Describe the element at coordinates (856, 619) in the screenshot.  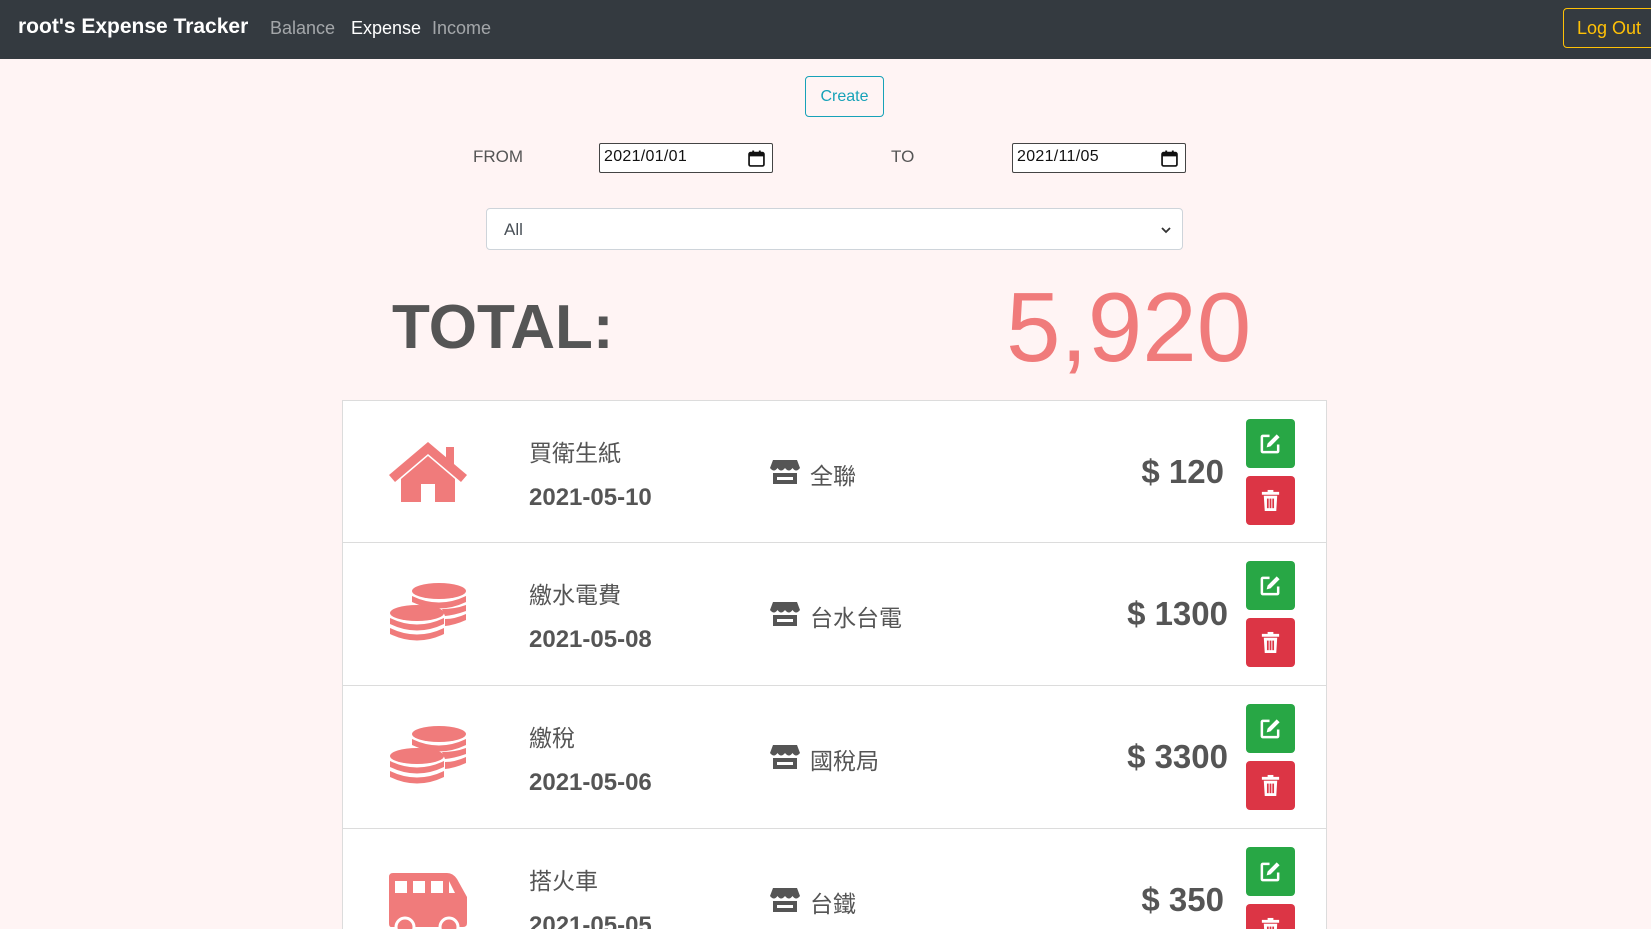
I see `expense-store: 台水台電` at that location.